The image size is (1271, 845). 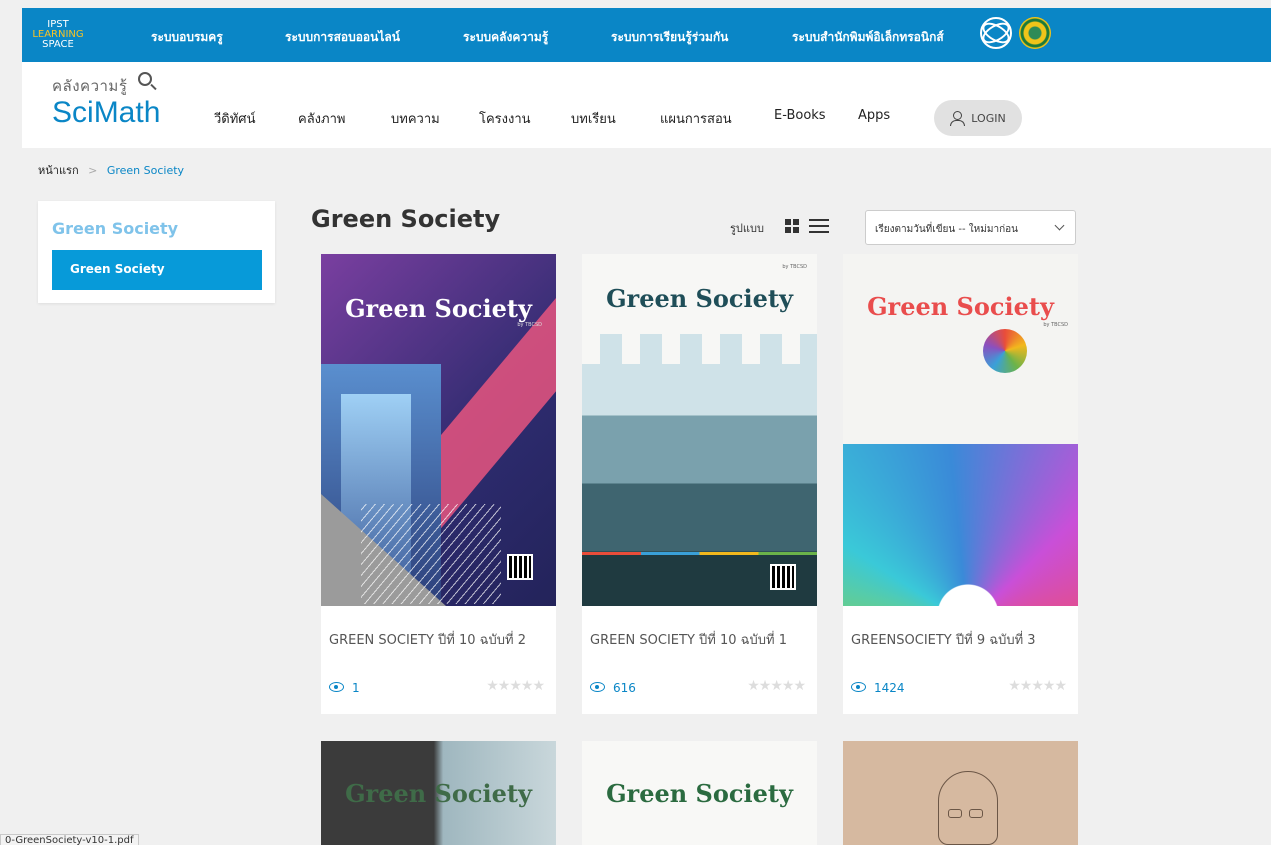 I want to click on nav-video: วีดิทัศน์, so click(x=234, y=118).